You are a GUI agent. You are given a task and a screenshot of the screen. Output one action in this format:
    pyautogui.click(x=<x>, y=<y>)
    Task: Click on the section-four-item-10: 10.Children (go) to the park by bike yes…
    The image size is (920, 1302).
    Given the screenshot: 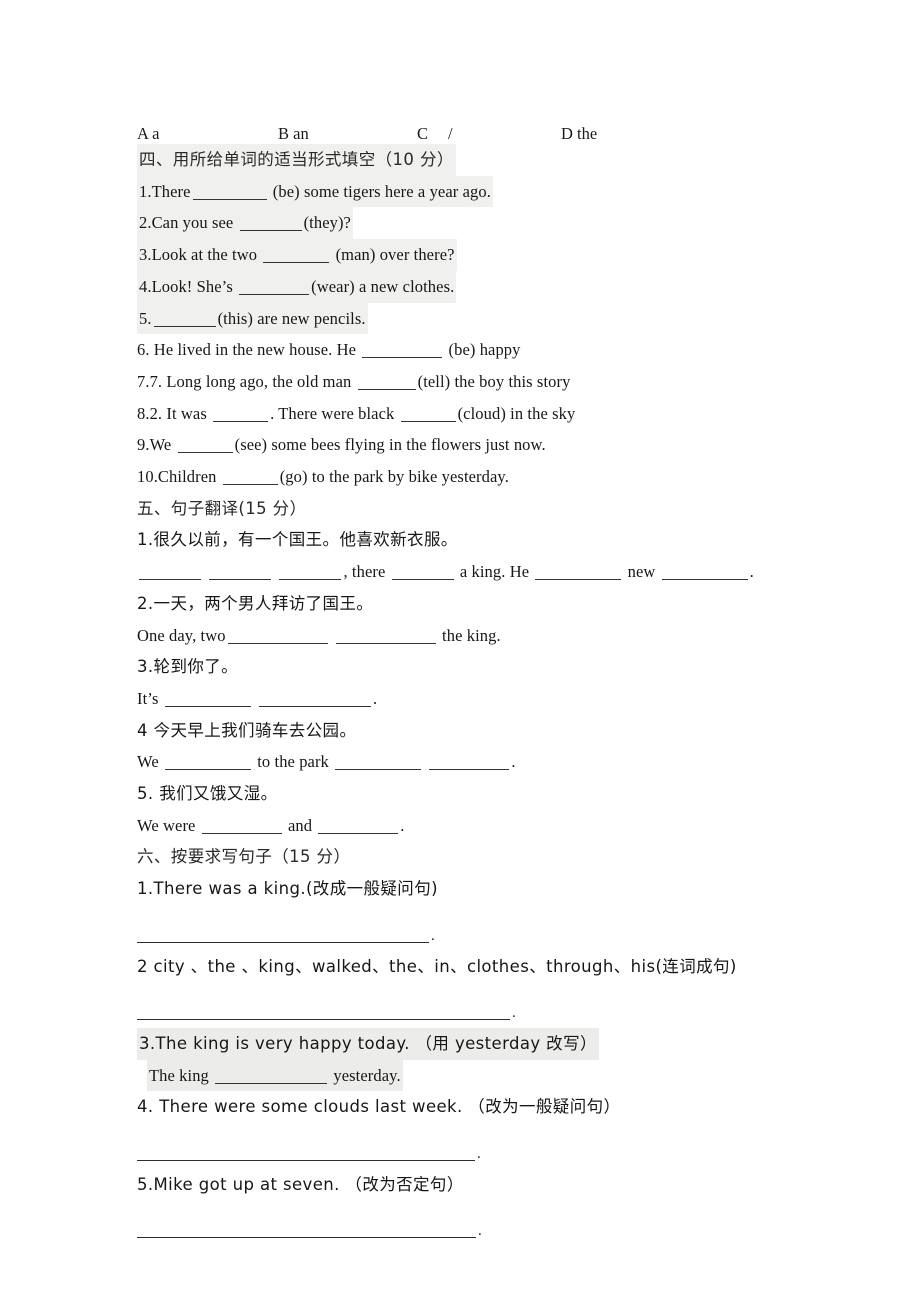 What is the action you would take?
    pyautogui.click(x=323, y=477)
    